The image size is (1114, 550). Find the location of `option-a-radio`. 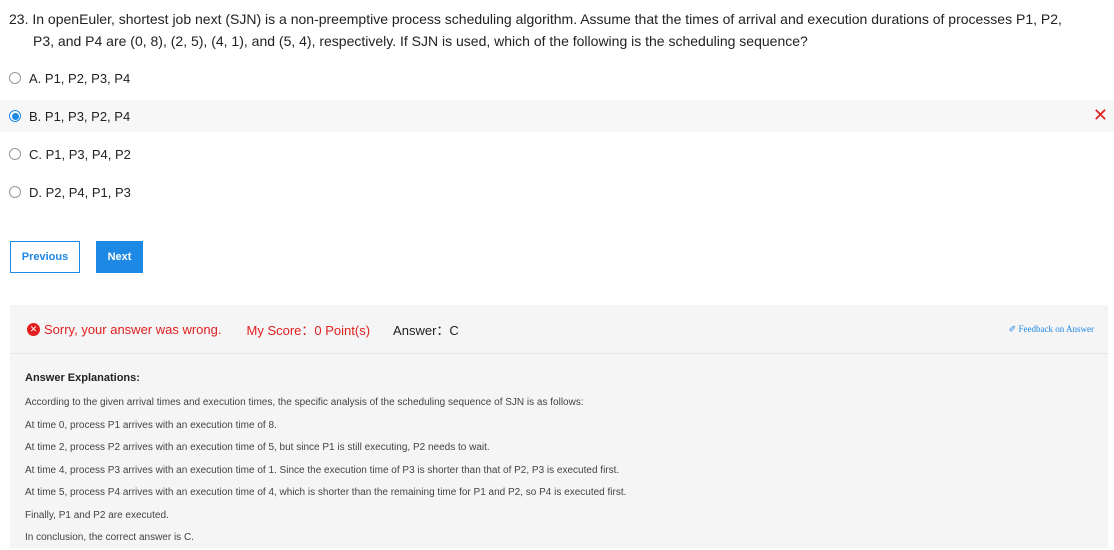

option-a-radio is located at coordinates (15, 78).